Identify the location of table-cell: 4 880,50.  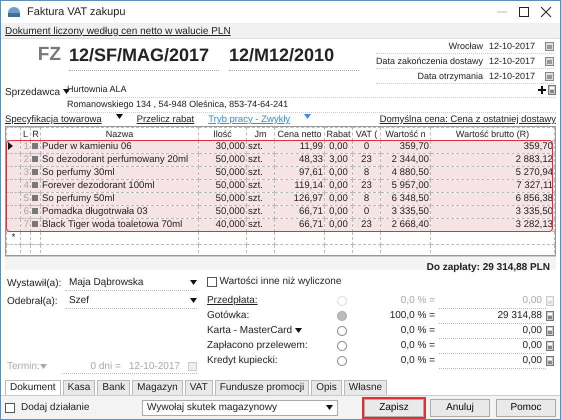
(405, 173).